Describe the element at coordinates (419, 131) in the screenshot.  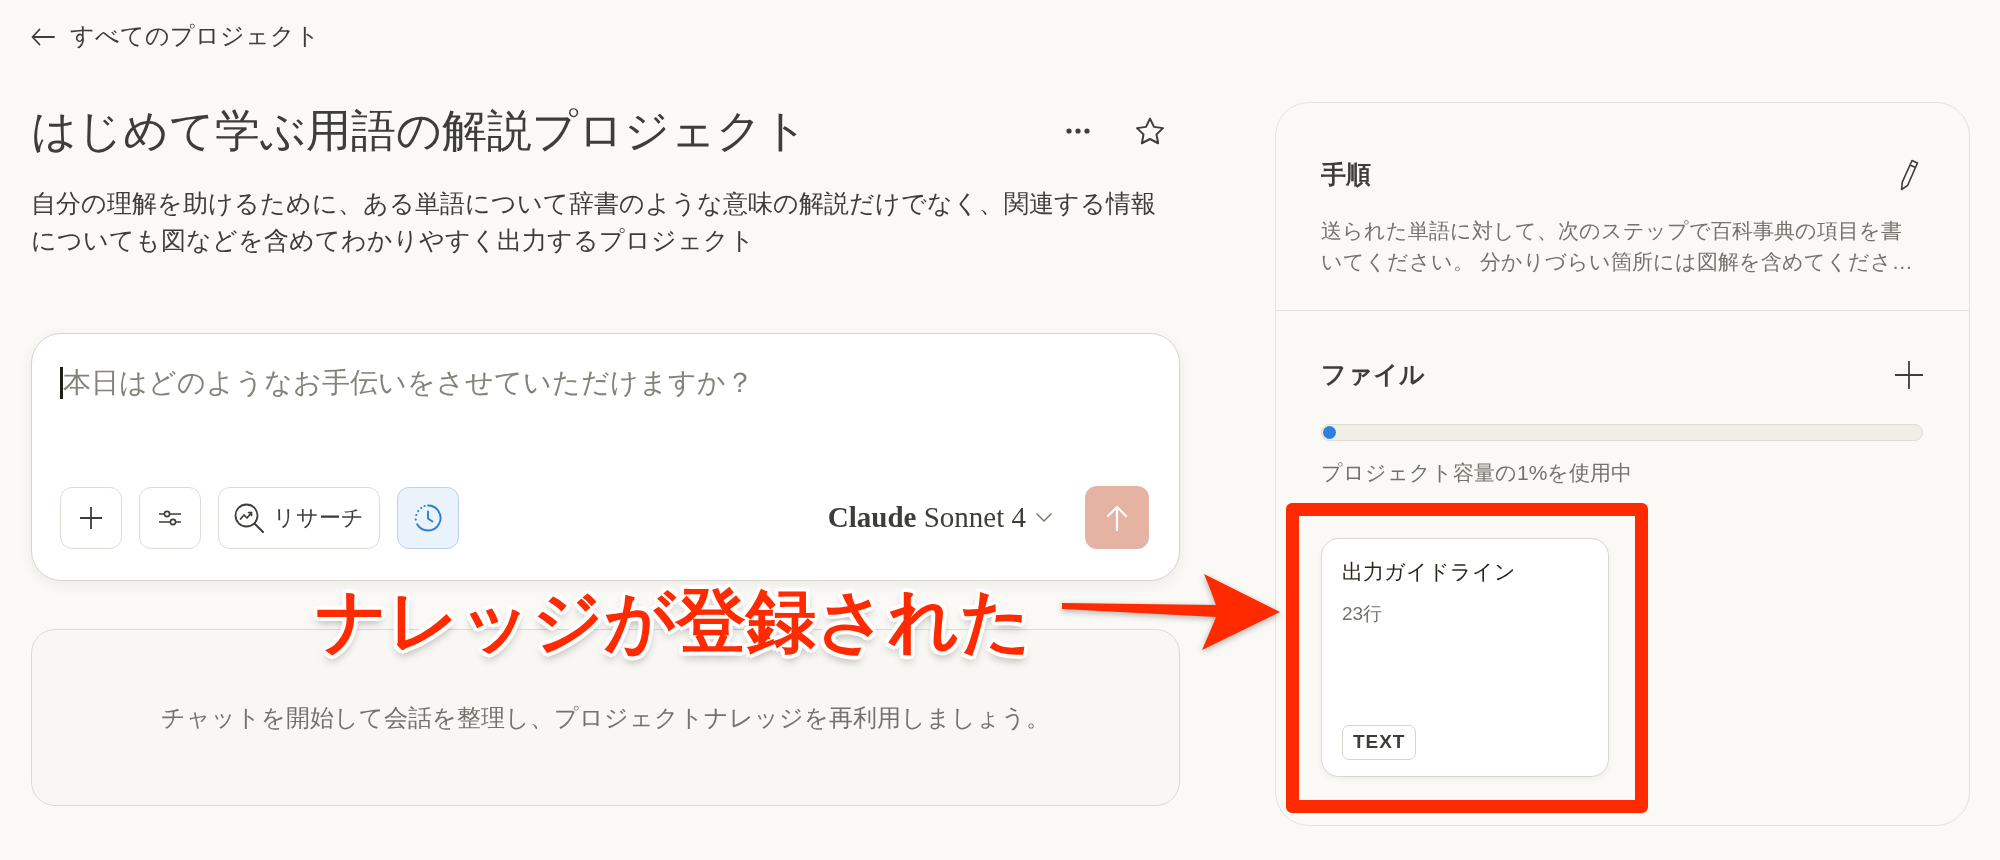
I see `project-title: はじめて学ぶ用語の解説プロジェクト` at that location.